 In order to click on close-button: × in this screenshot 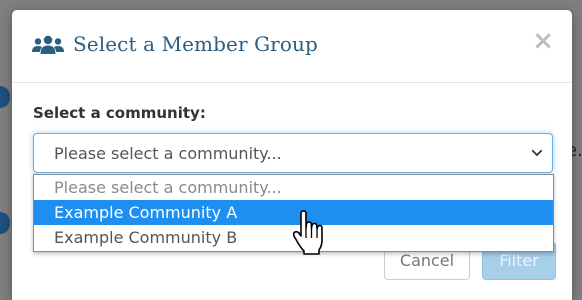, I will do `click(543, 41)`.